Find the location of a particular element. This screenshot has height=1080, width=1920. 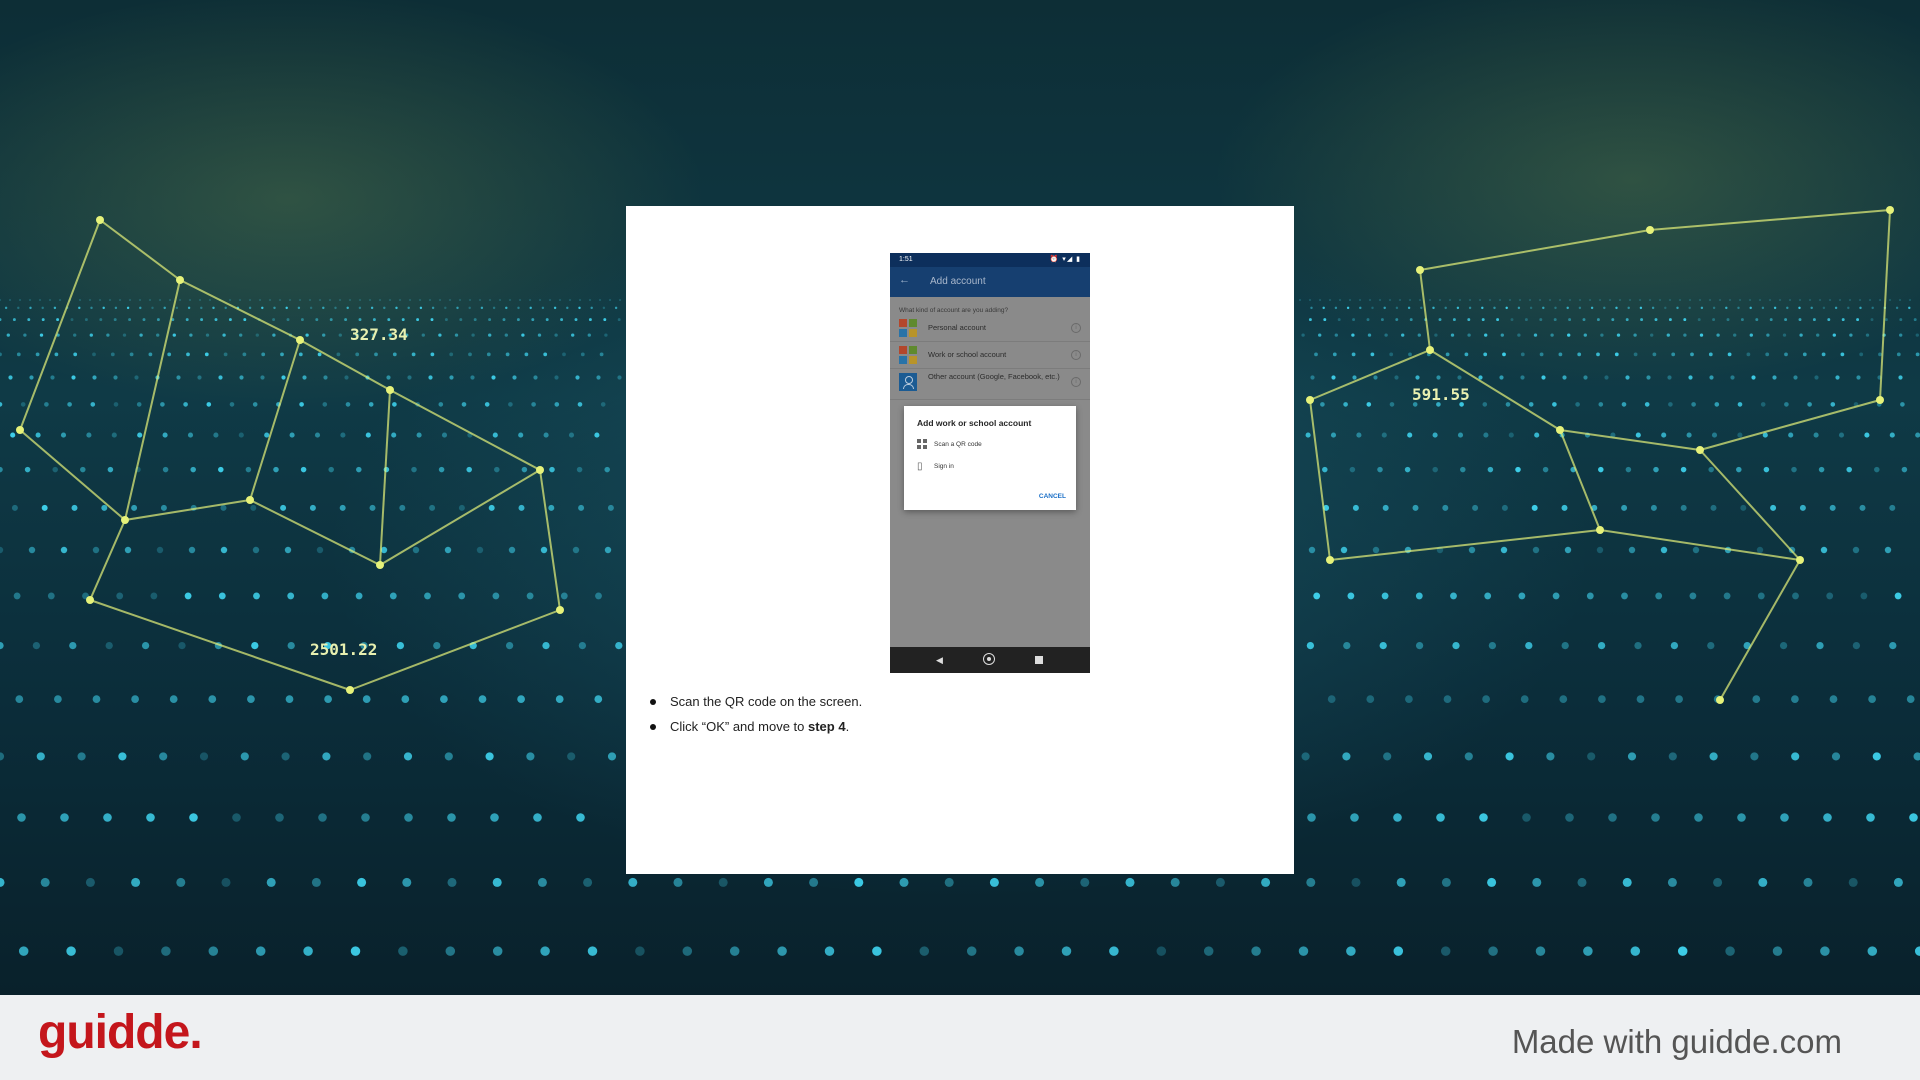

account-option-work: Work or school account i is located at coordinates (990, 355).